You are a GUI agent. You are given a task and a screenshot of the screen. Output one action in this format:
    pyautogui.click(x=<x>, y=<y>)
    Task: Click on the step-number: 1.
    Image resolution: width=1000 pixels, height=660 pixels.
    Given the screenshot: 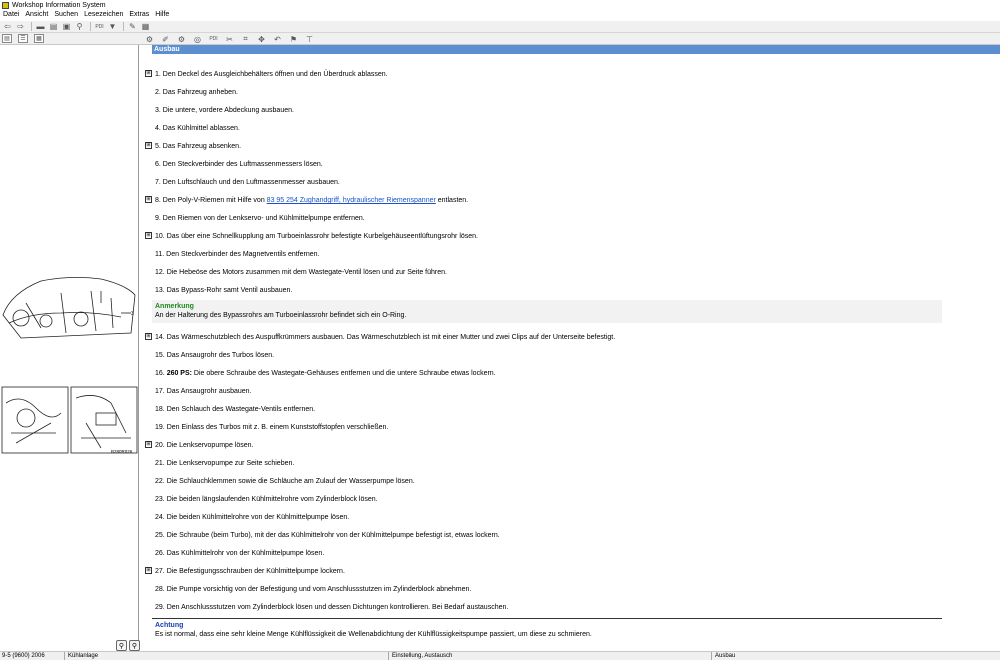 What is the action you would take?
    pyautogui.click(x=158, y=74)
    